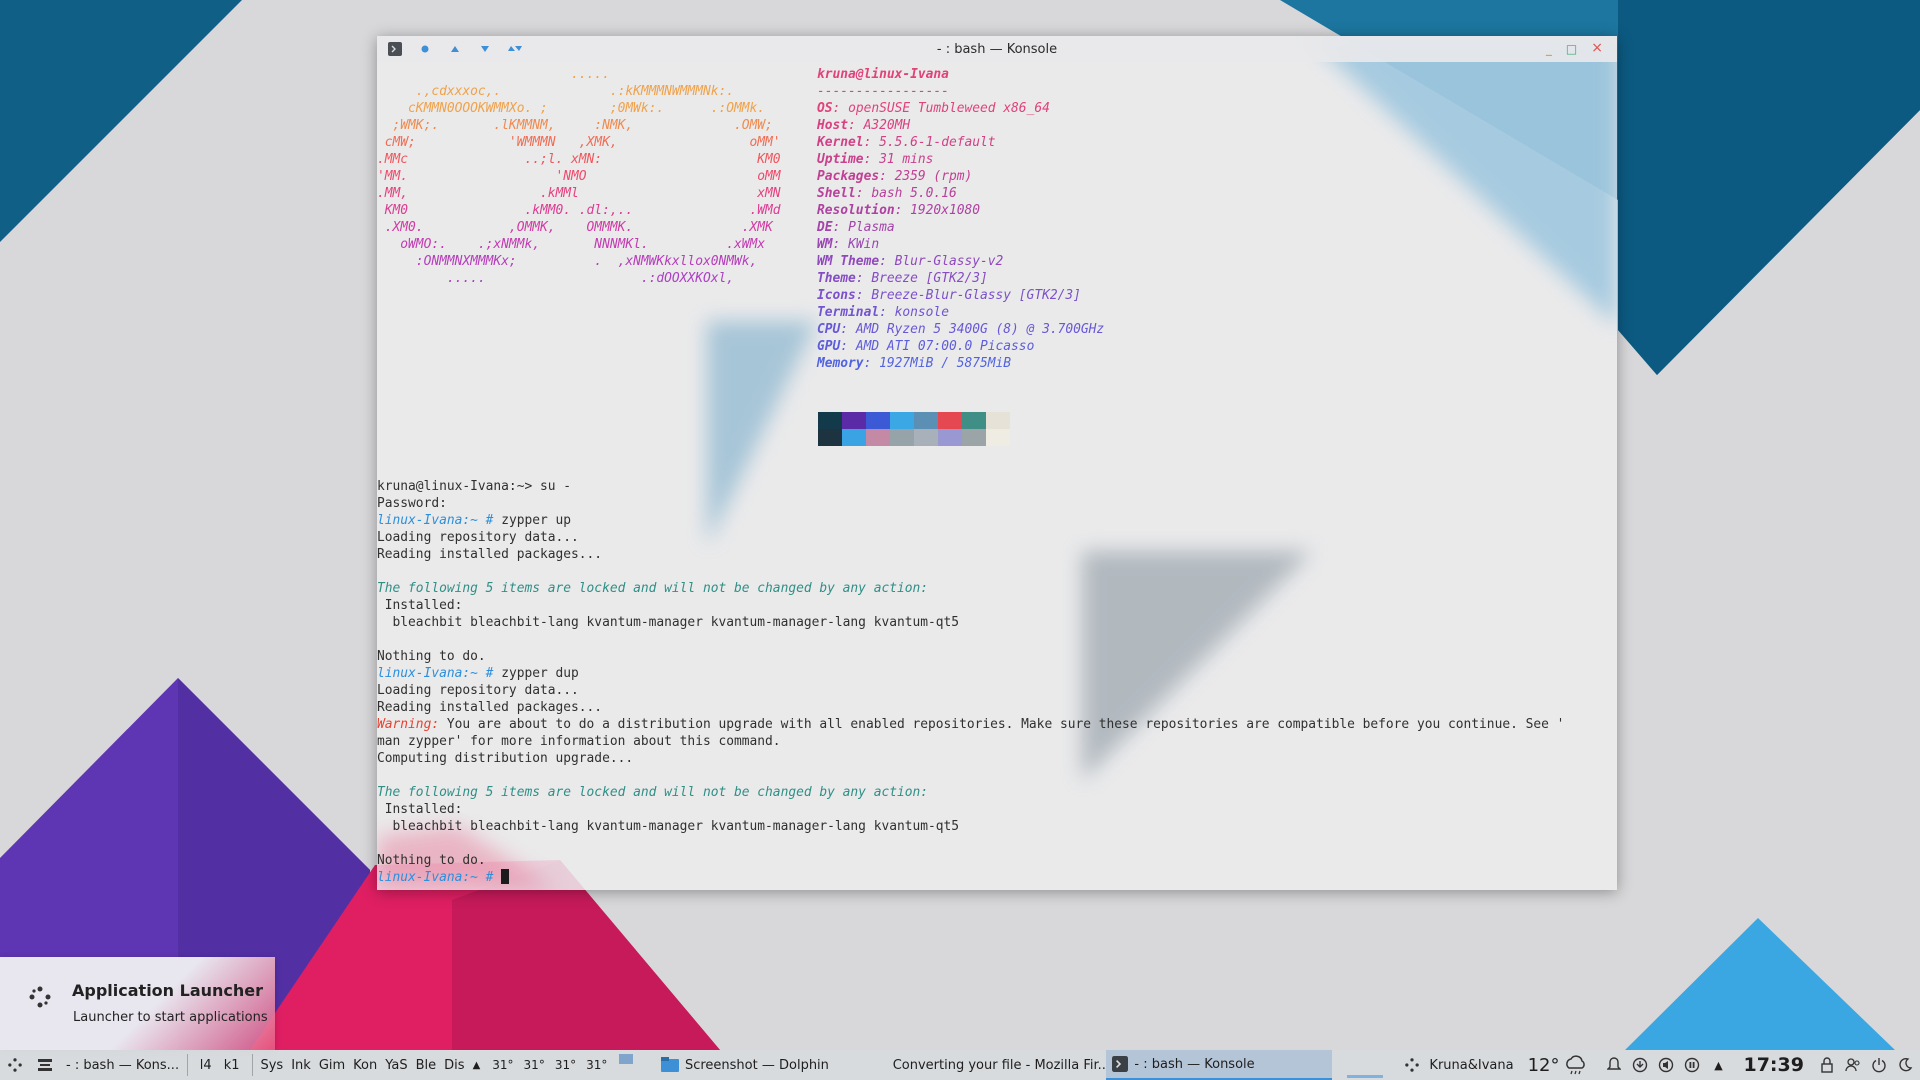 This screenshot has height=1080, width=1920. What do you see at coordinates (395, 49) in the screenshot?
I see `terminal-app-icon` at bounding box center [395, 49].